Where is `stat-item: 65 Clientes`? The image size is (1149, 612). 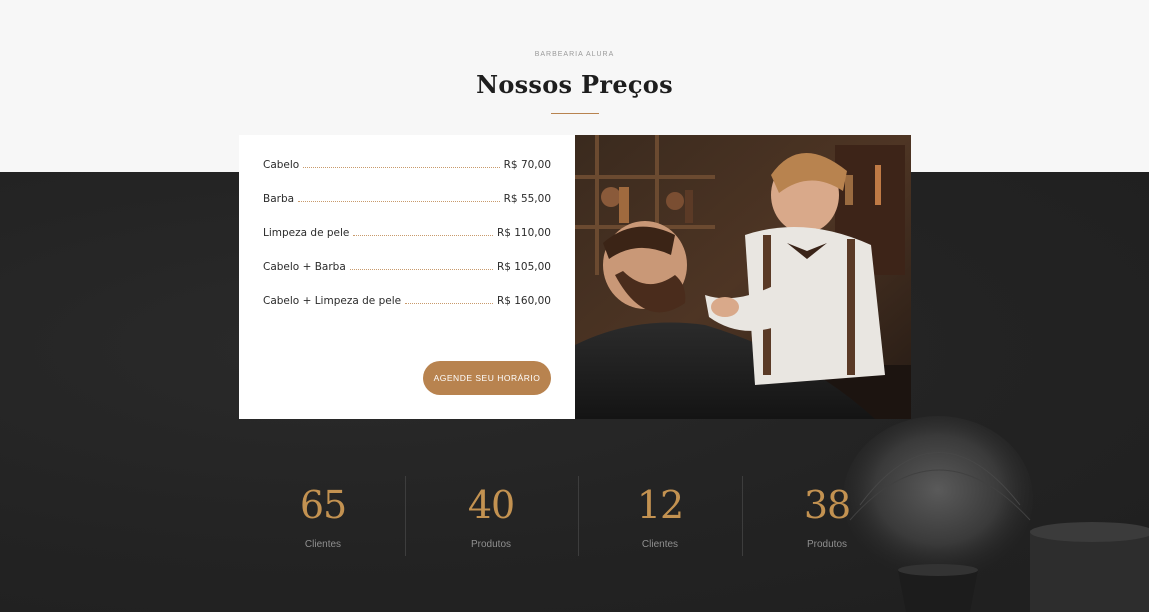
stat-item: 65 Clientes is located at coordinates (323, 516).